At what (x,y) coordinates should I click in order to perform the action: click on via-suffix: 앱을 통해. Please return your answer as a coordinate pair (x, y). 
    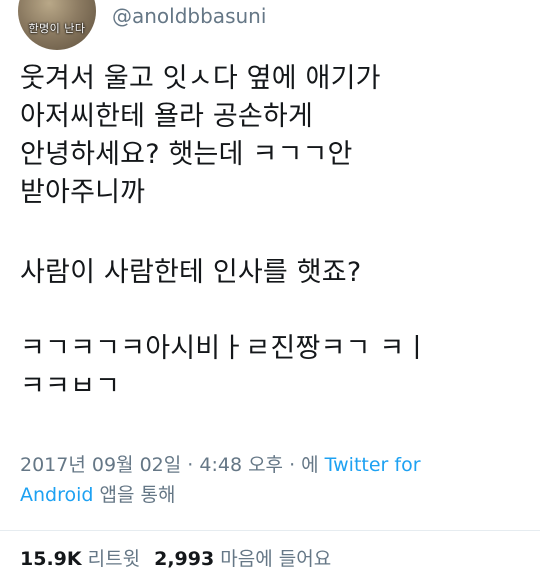
    Looking at the image, I should click on (134, 495).